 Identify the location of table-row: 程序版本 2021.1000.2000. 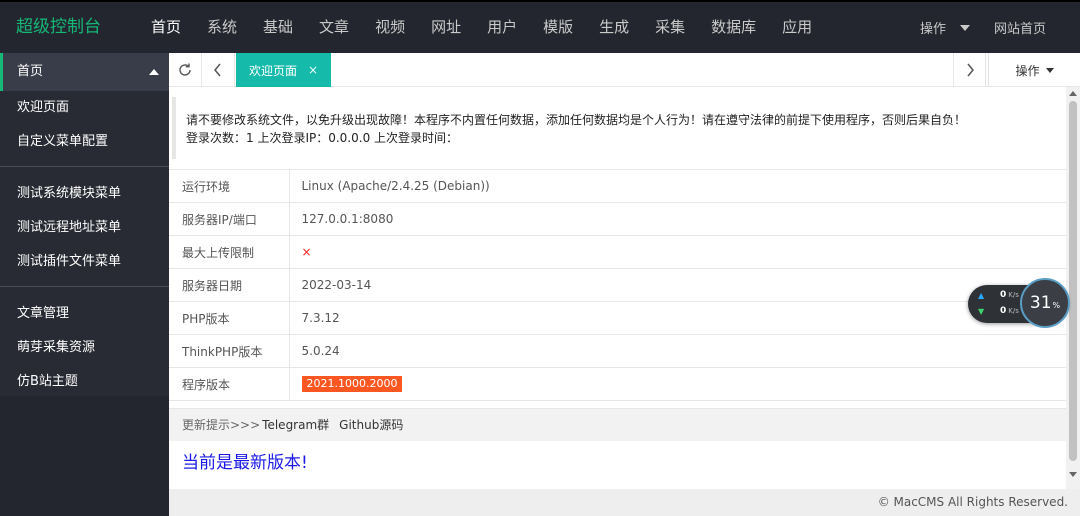
(617, 384).